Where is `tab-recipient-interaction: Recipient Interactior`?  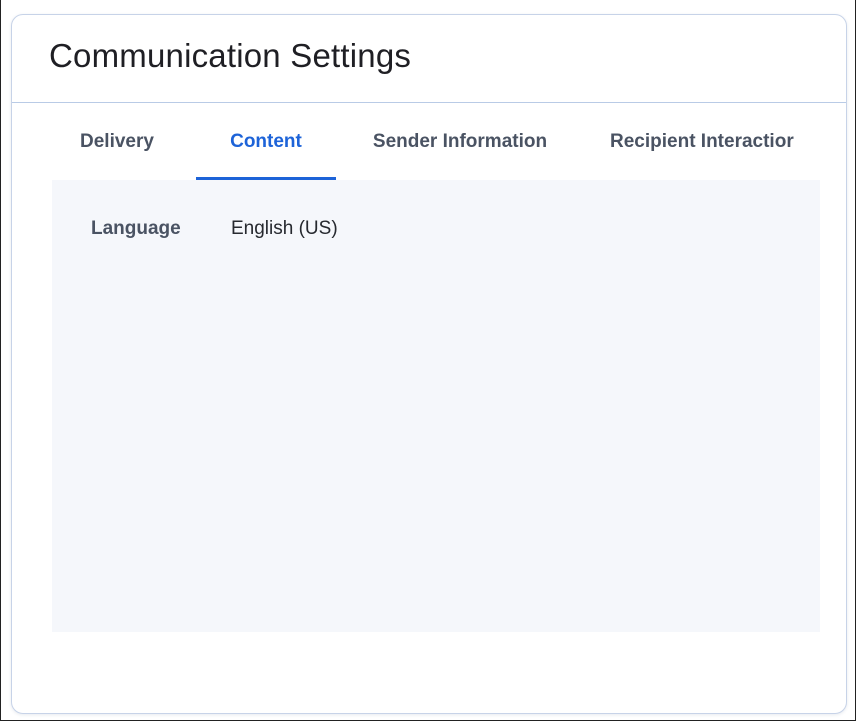 tab-recipient-interaction: Recipient Interactior is located at coordinates (701, 141).